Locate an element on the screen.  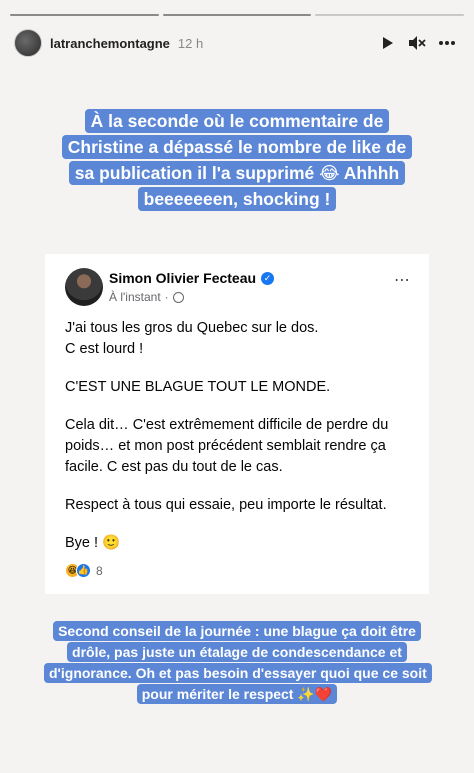
story-progress is located at coordinates (237, 15).